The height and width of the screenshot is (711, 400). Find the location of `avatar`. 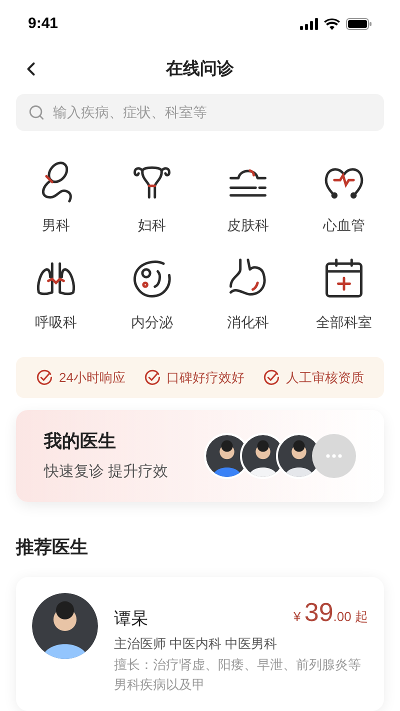

avatar is located at coordinates (65, 625).